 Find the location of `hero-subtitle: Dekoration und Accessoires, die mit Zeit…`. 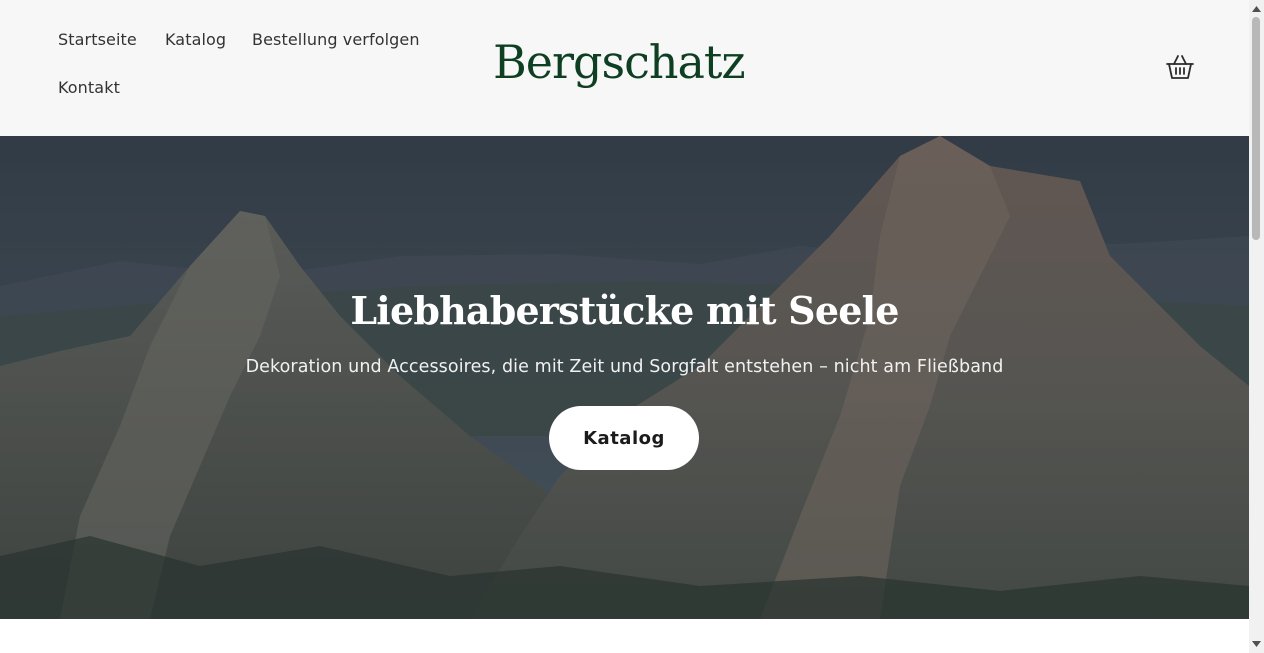

hero-subtitle: Dekoration und Accessoires, die mit Zeit… is located at coordinates (624, 367).